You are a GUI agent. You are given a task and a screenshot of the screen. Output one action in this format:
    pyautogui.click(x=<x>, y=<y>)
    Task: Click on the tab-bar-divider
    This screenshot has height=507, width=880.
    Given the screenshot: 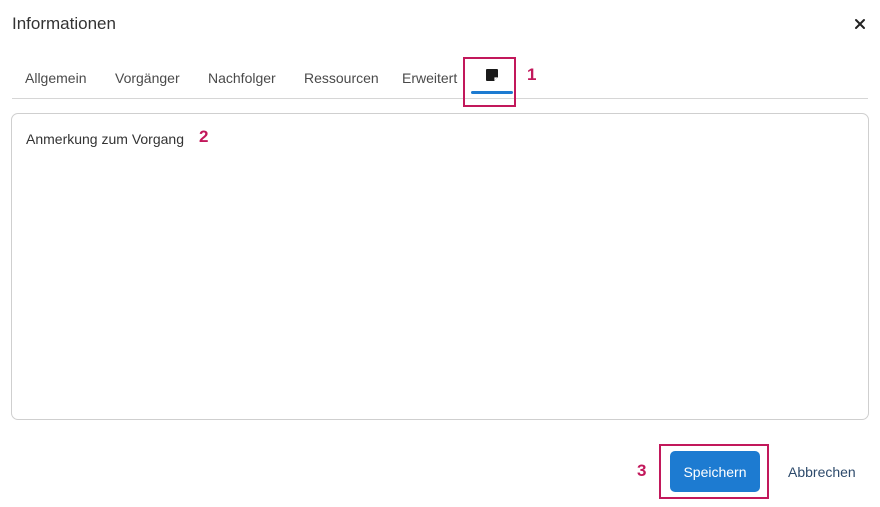 What is the action you would take?
    pyautogui.click(x=440, y=98)
    